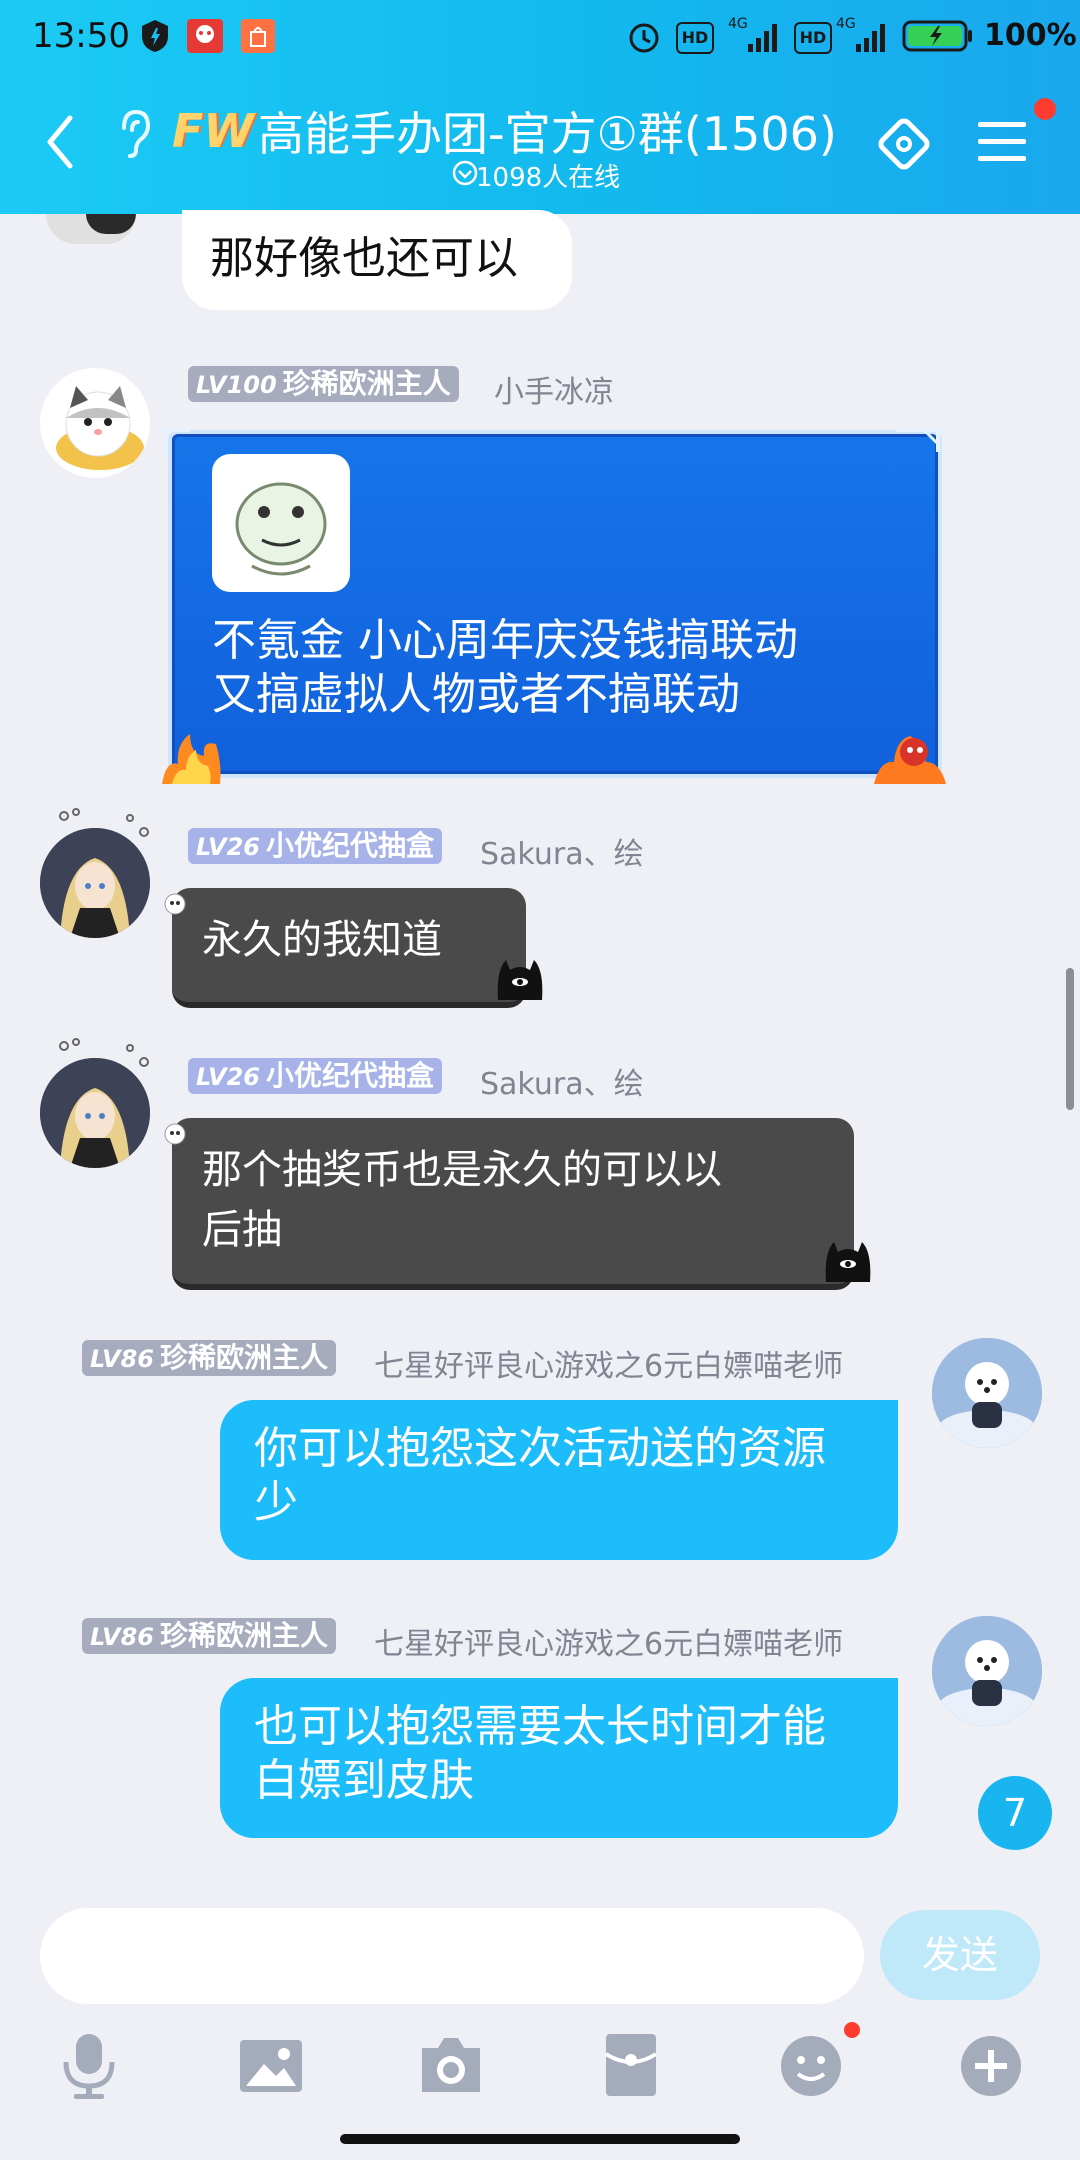 This screenshot has width=1080, height=2160. I want to click on message-text-line: 也可以抱怨需要太长时间才能, so click(540, 1726).